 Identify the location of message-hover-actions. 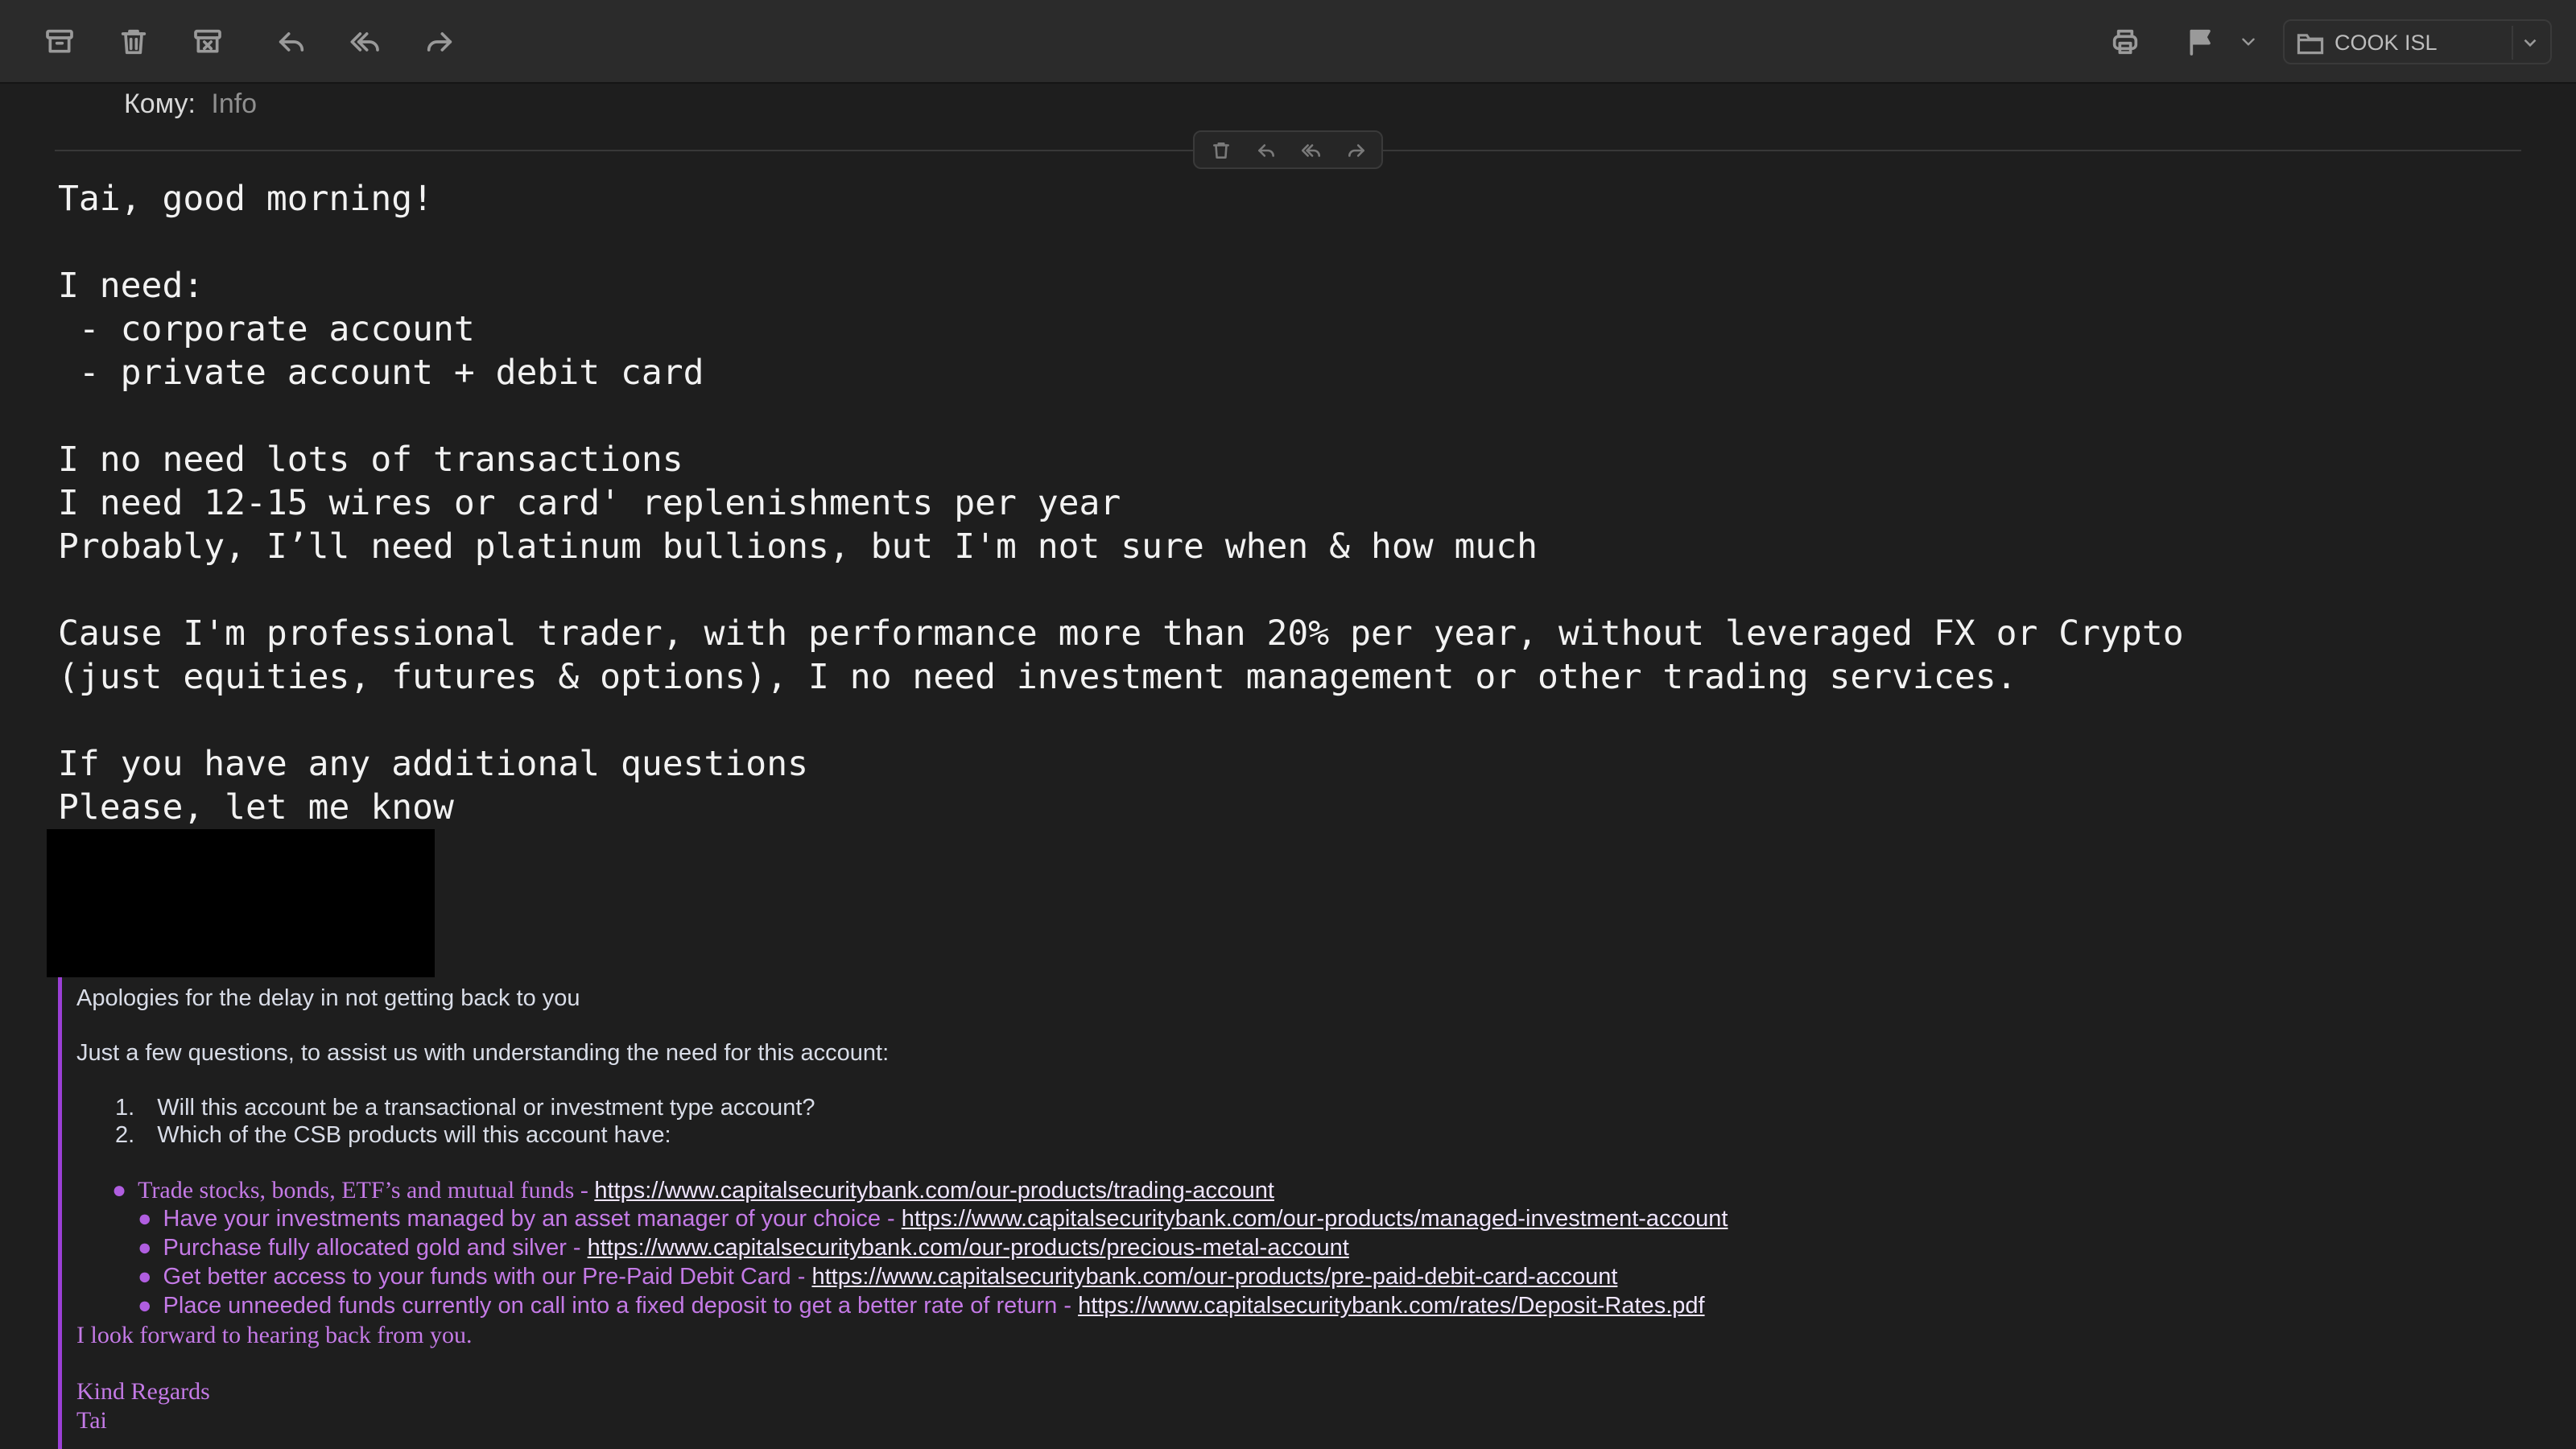
(1288, 149).